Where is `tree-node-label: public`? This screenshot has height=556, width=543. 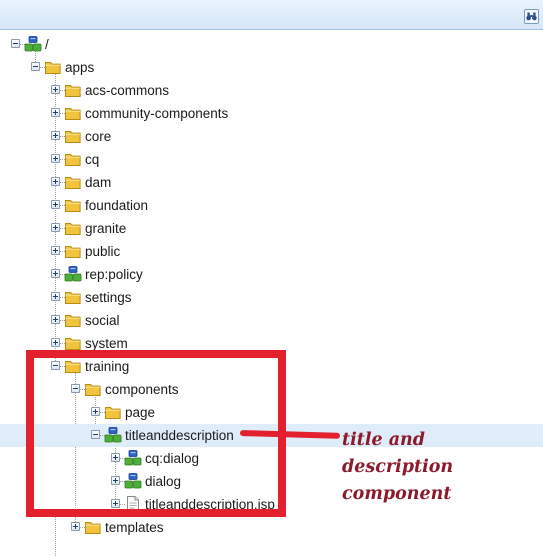
tree-node-label: public is located at coordinates (103, 251).